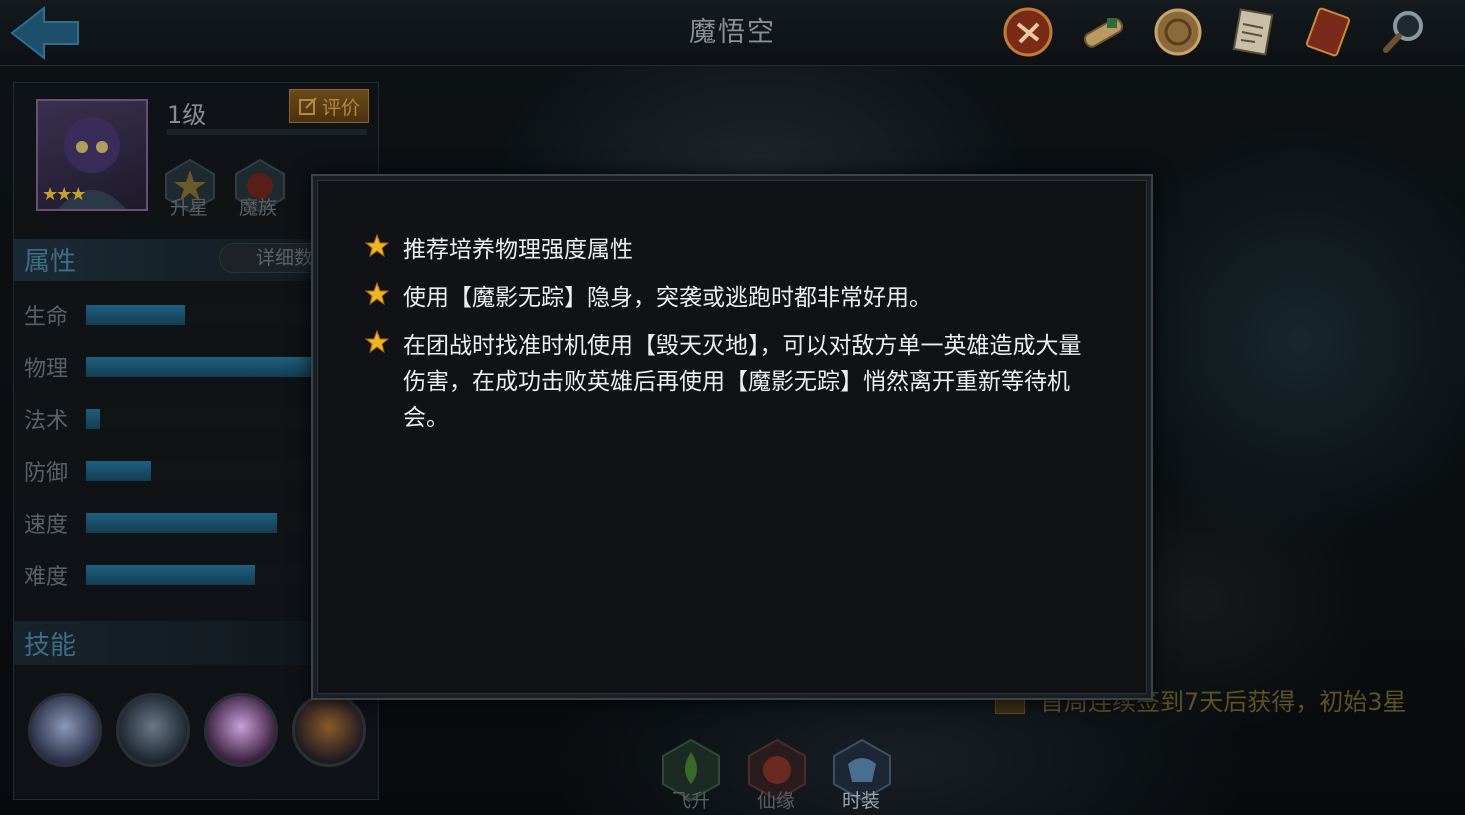 Image resolution: width=1465 pixels, height=815 pixels. Describe the element at coordinates (667, 298) in the screenshot. I see `tip-text: 使用【魔影无踪】隐身，突袭或逃跑时都非常好用。` at that location.